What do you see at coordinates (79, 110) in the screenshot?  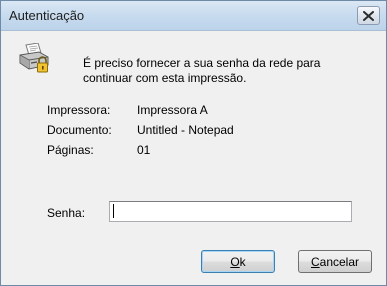 I see `printer-label: Impressora:` at bounding box center [79, 110].